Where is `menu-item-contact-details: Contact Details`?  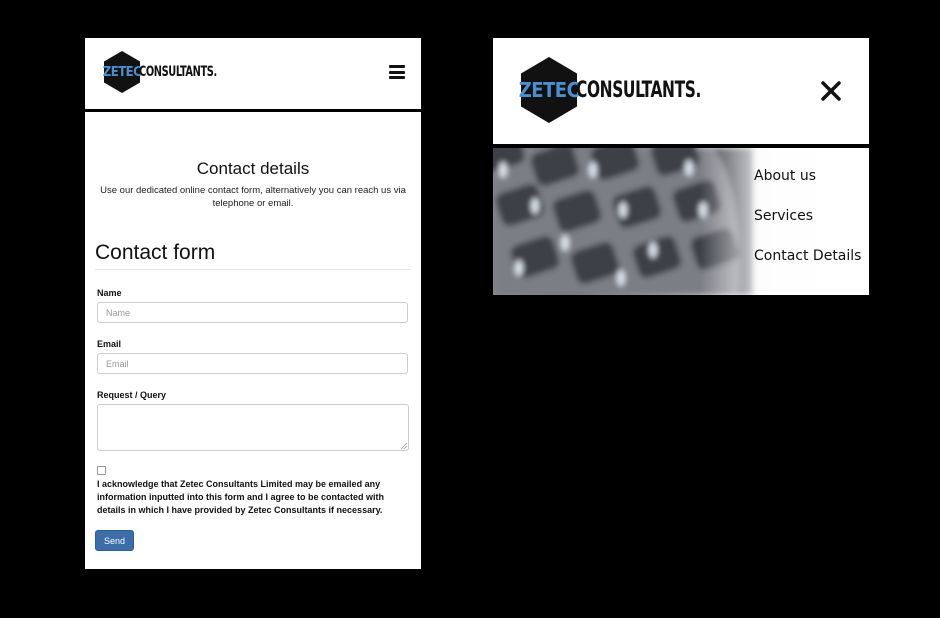
menu-item-contact-details: Contact Details is located at coordinates (807, 256).